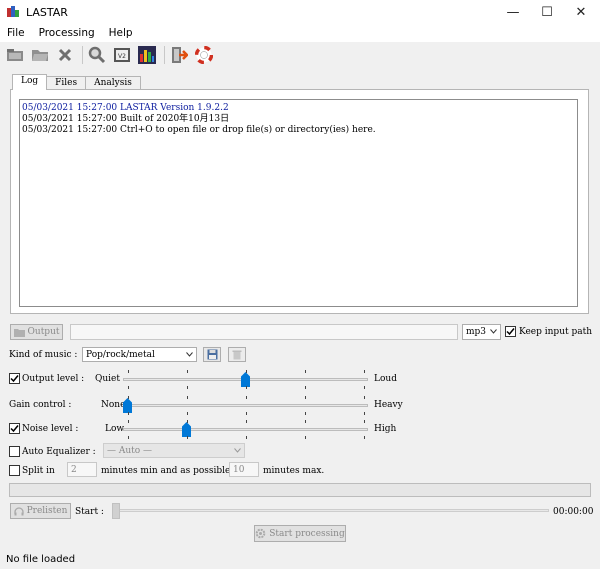 This screenshot has width=600, height=569. I want to click on exit-button, so click(179, 55).